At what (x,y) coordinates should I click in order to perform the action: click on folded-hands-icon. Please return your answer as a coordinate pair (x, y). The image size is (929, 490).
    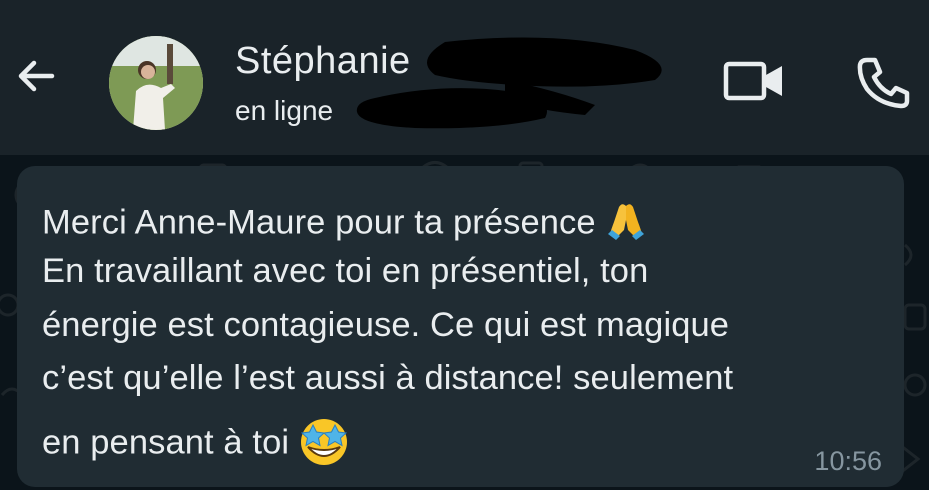
    Looking at the image, I should click on (626, 224).